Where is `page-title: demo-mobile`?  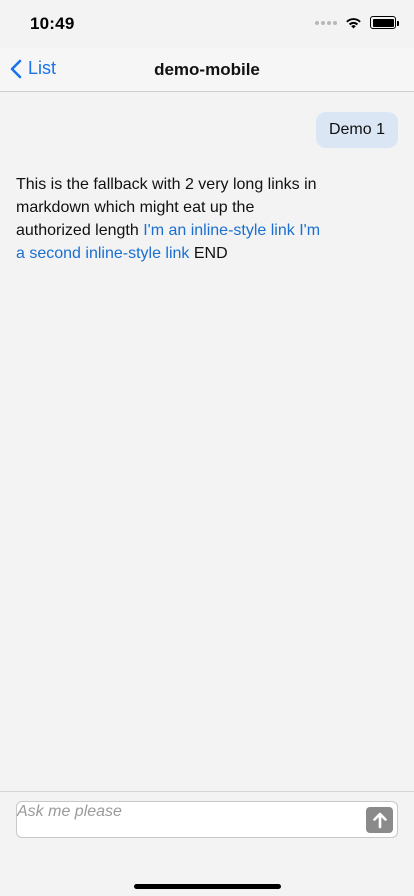 page-title: demo-mobile is located at coordinates (207, 69).